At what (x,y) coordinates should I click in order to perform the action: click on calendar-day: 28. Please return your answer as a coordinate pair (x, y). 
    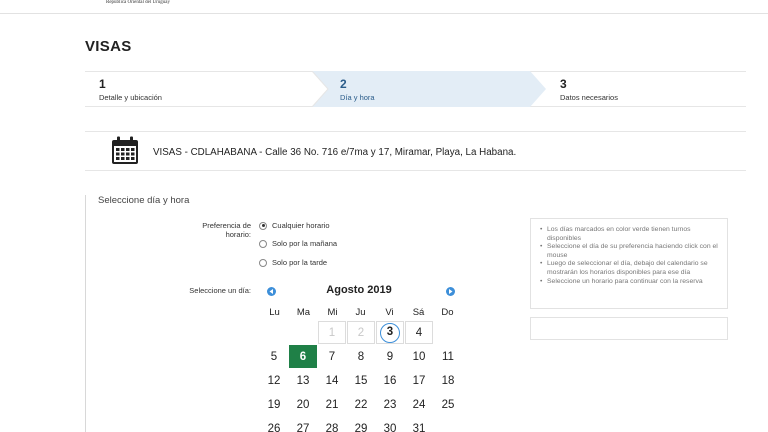
    Looking at the image, I should click on (332, 424).